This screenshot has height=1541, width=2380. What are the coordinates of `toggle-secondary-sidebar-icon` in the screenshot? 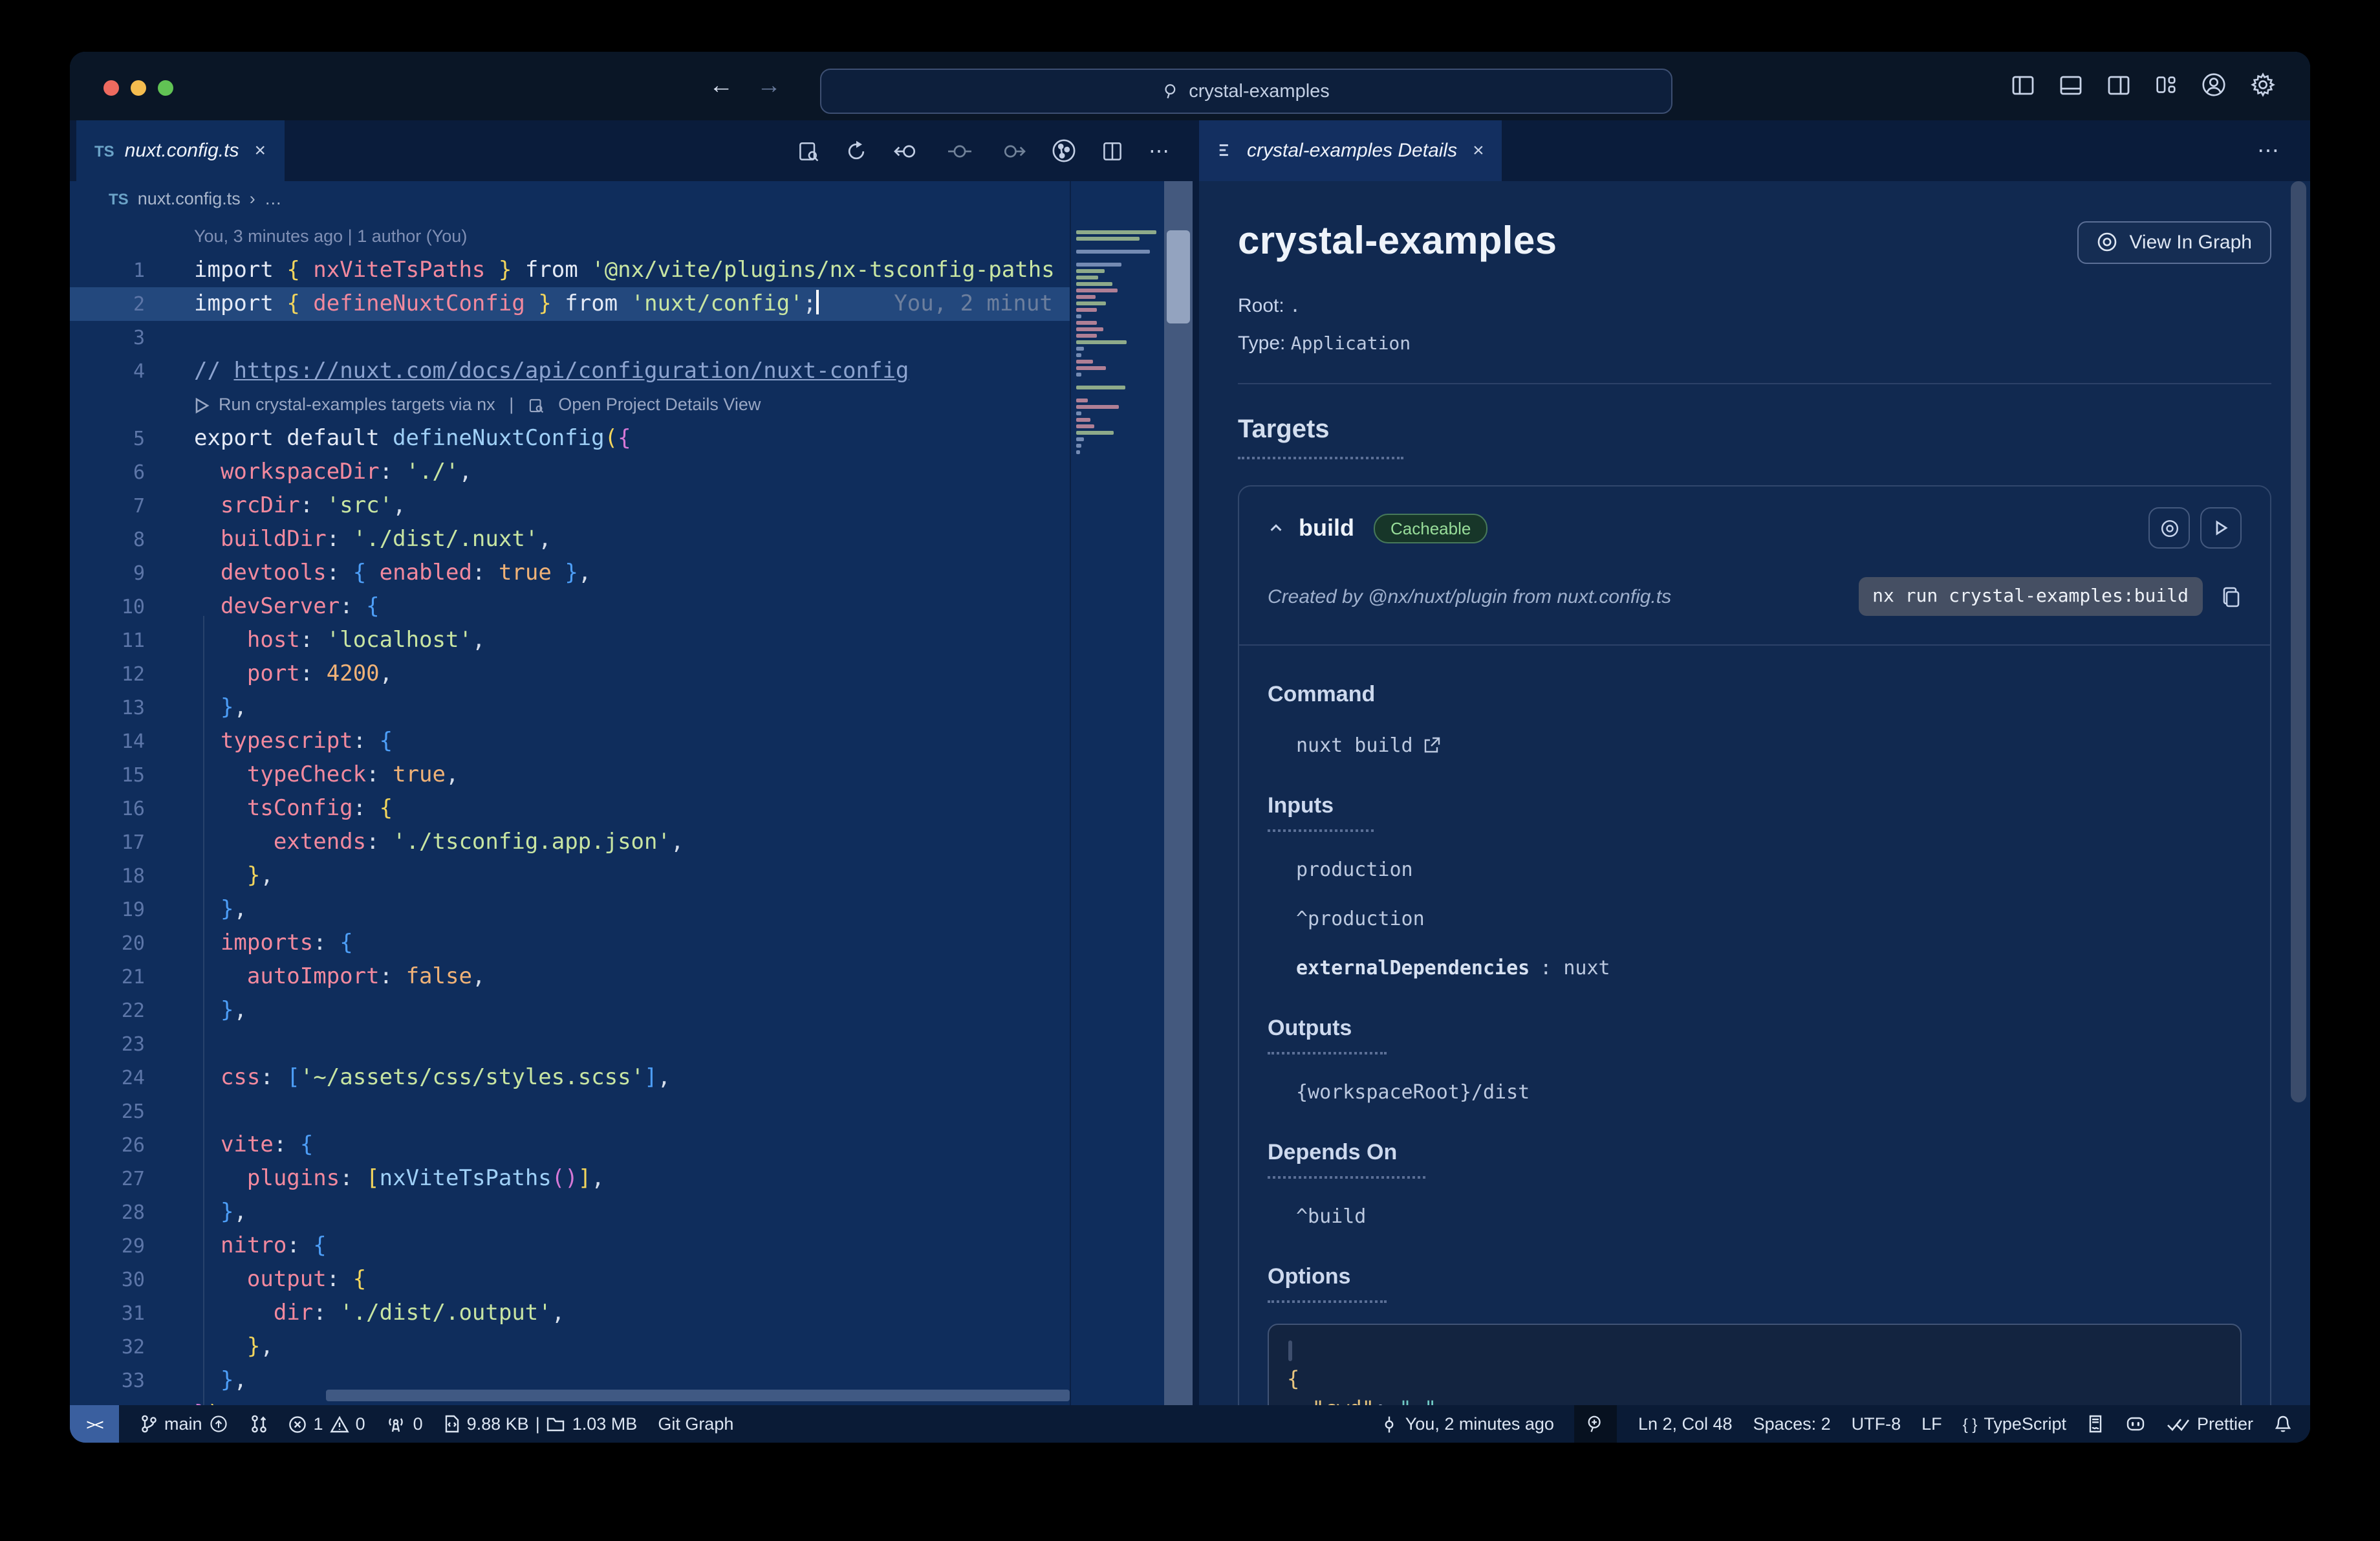 It's located at (2119, 85).